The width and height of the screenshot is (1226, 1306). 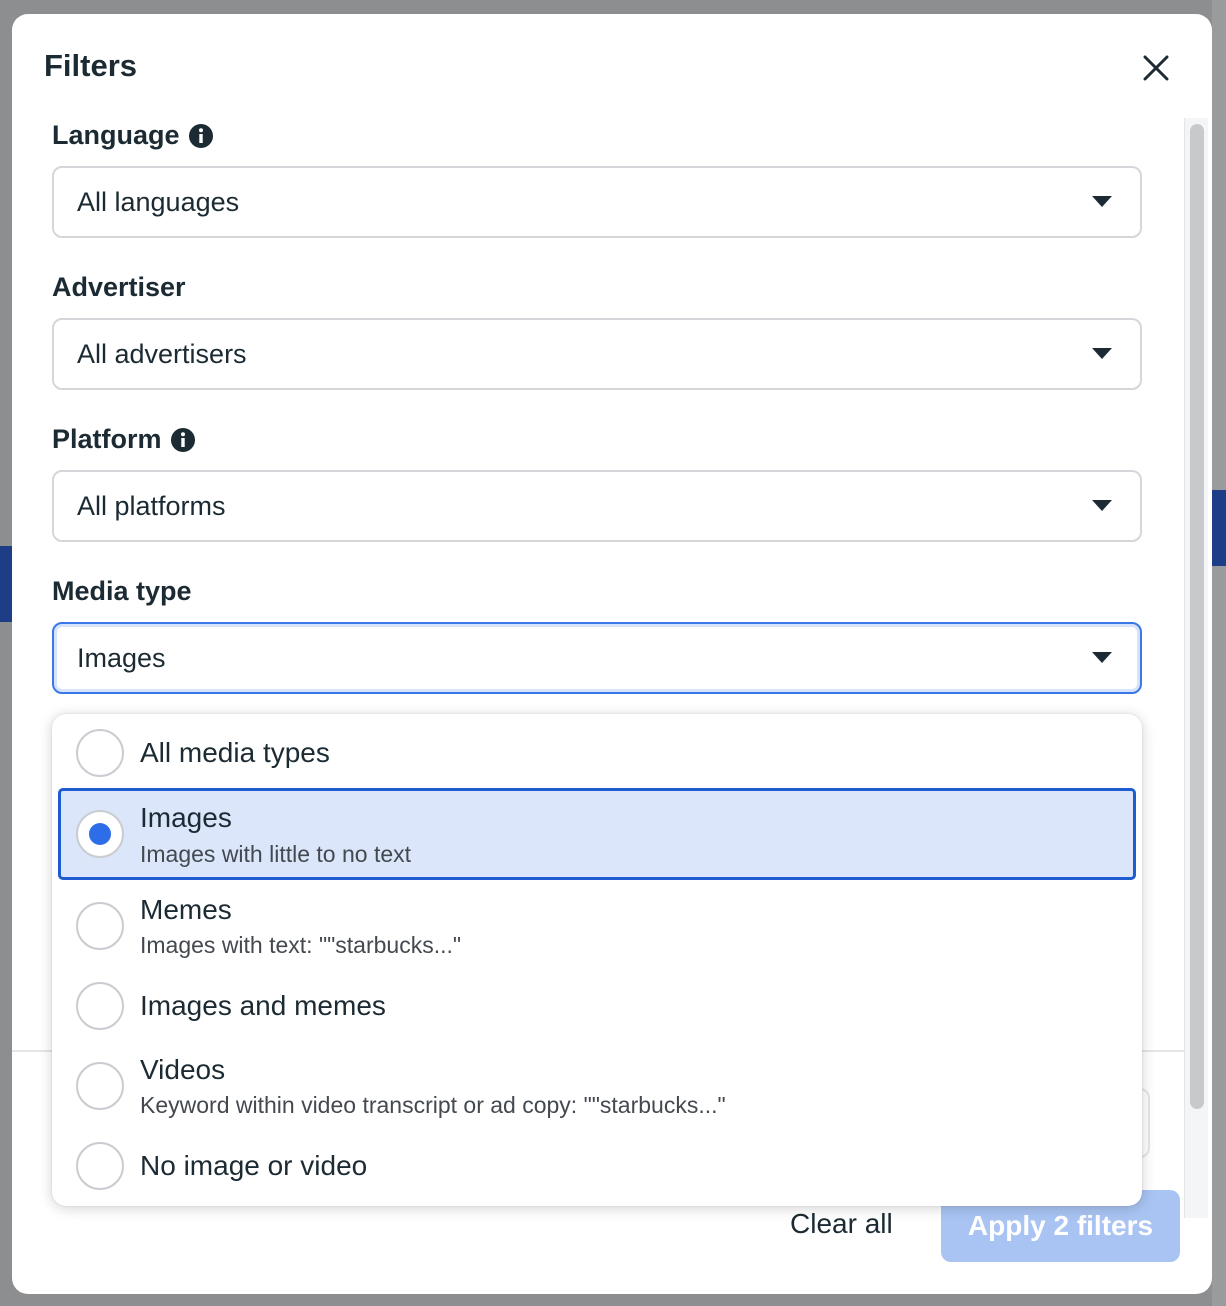 I want to click on menu-option-images: Images Images with little to no text, so click(x=597, y=834).